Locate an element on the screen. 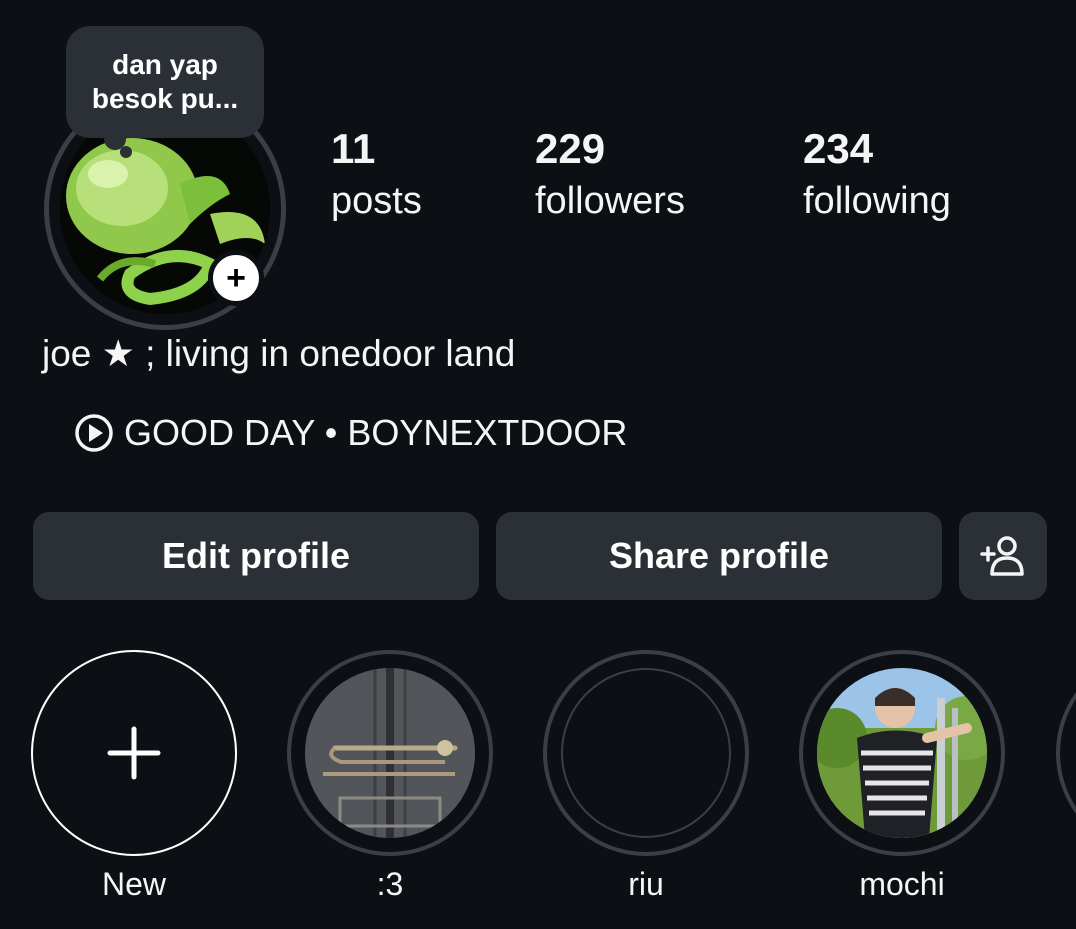 The image size is (1076, 929). highlight-item: riu is located at coordinates (646, 777).